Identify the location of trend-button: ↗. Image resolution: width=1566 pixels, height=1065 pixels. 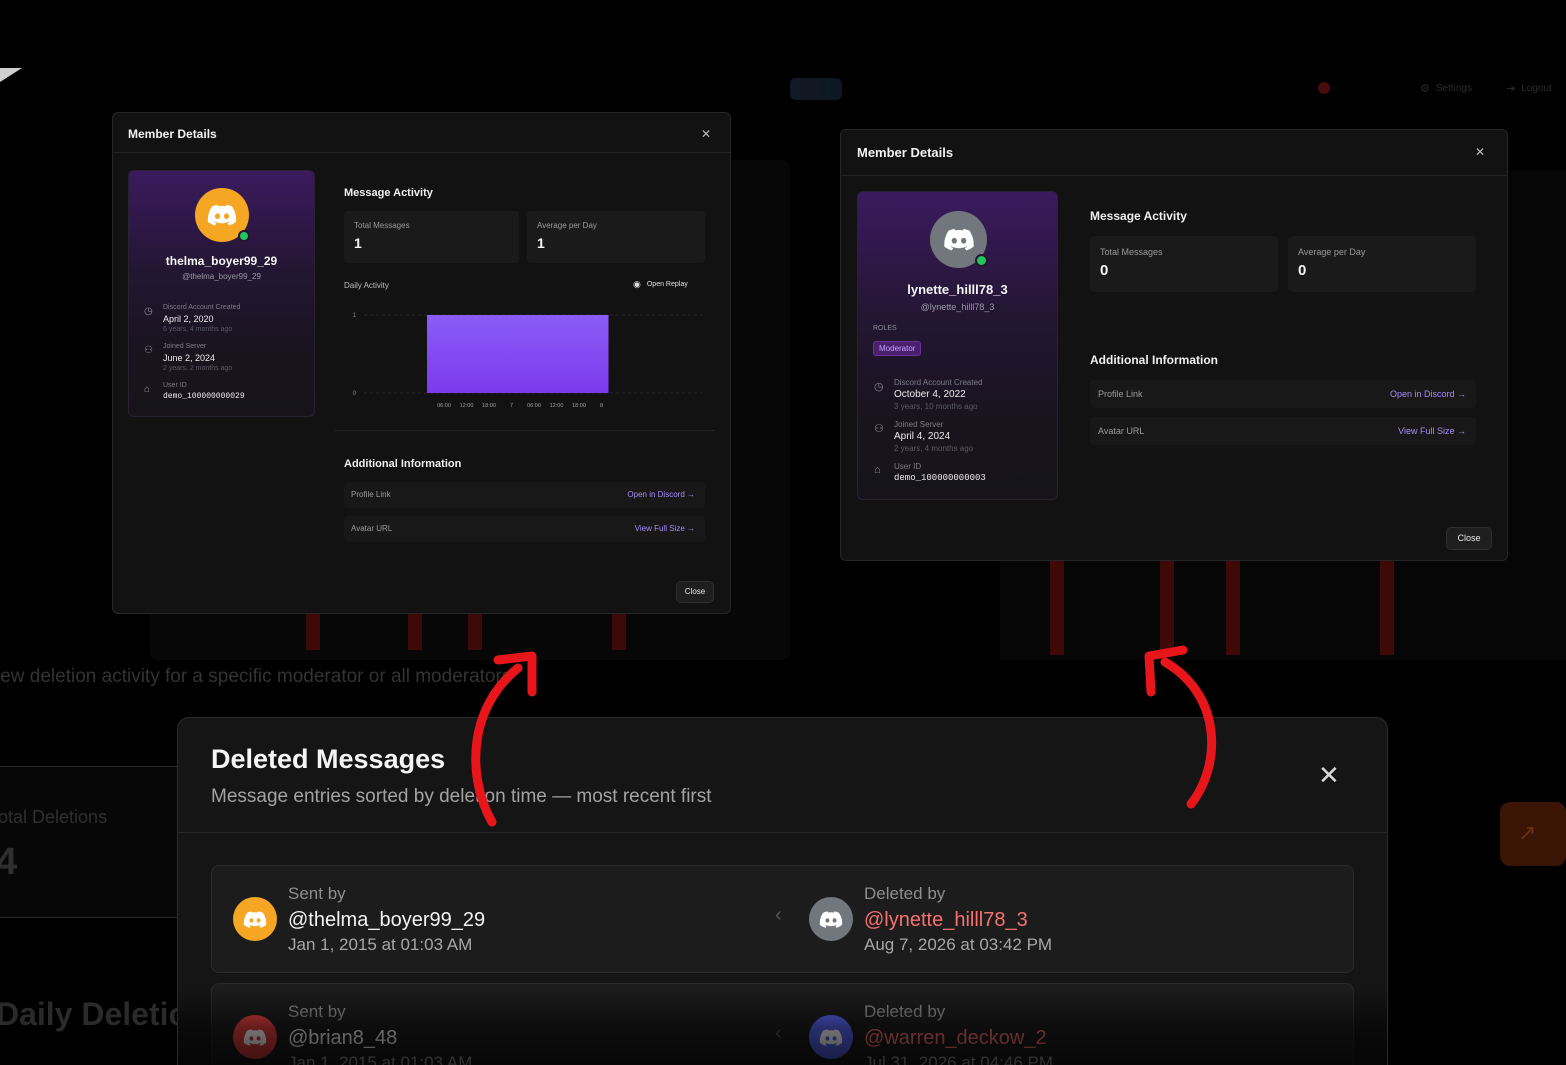
(1533, 834).